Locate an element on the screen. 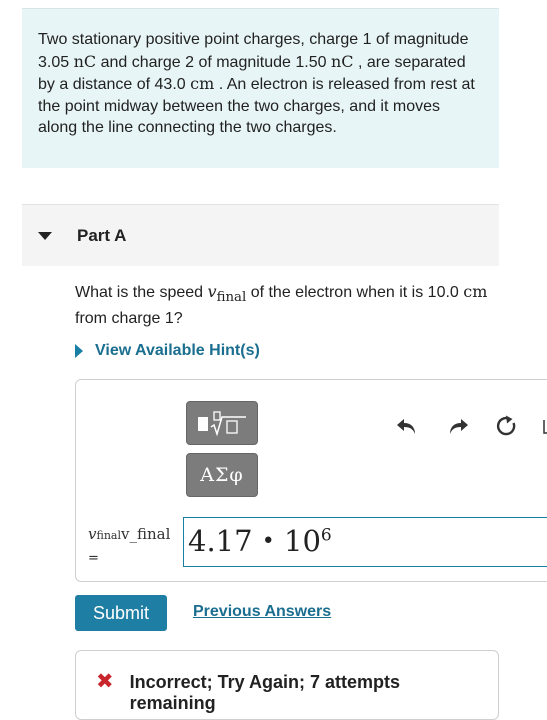  unit-nc-1: nC is located at coordinates (85, 61).